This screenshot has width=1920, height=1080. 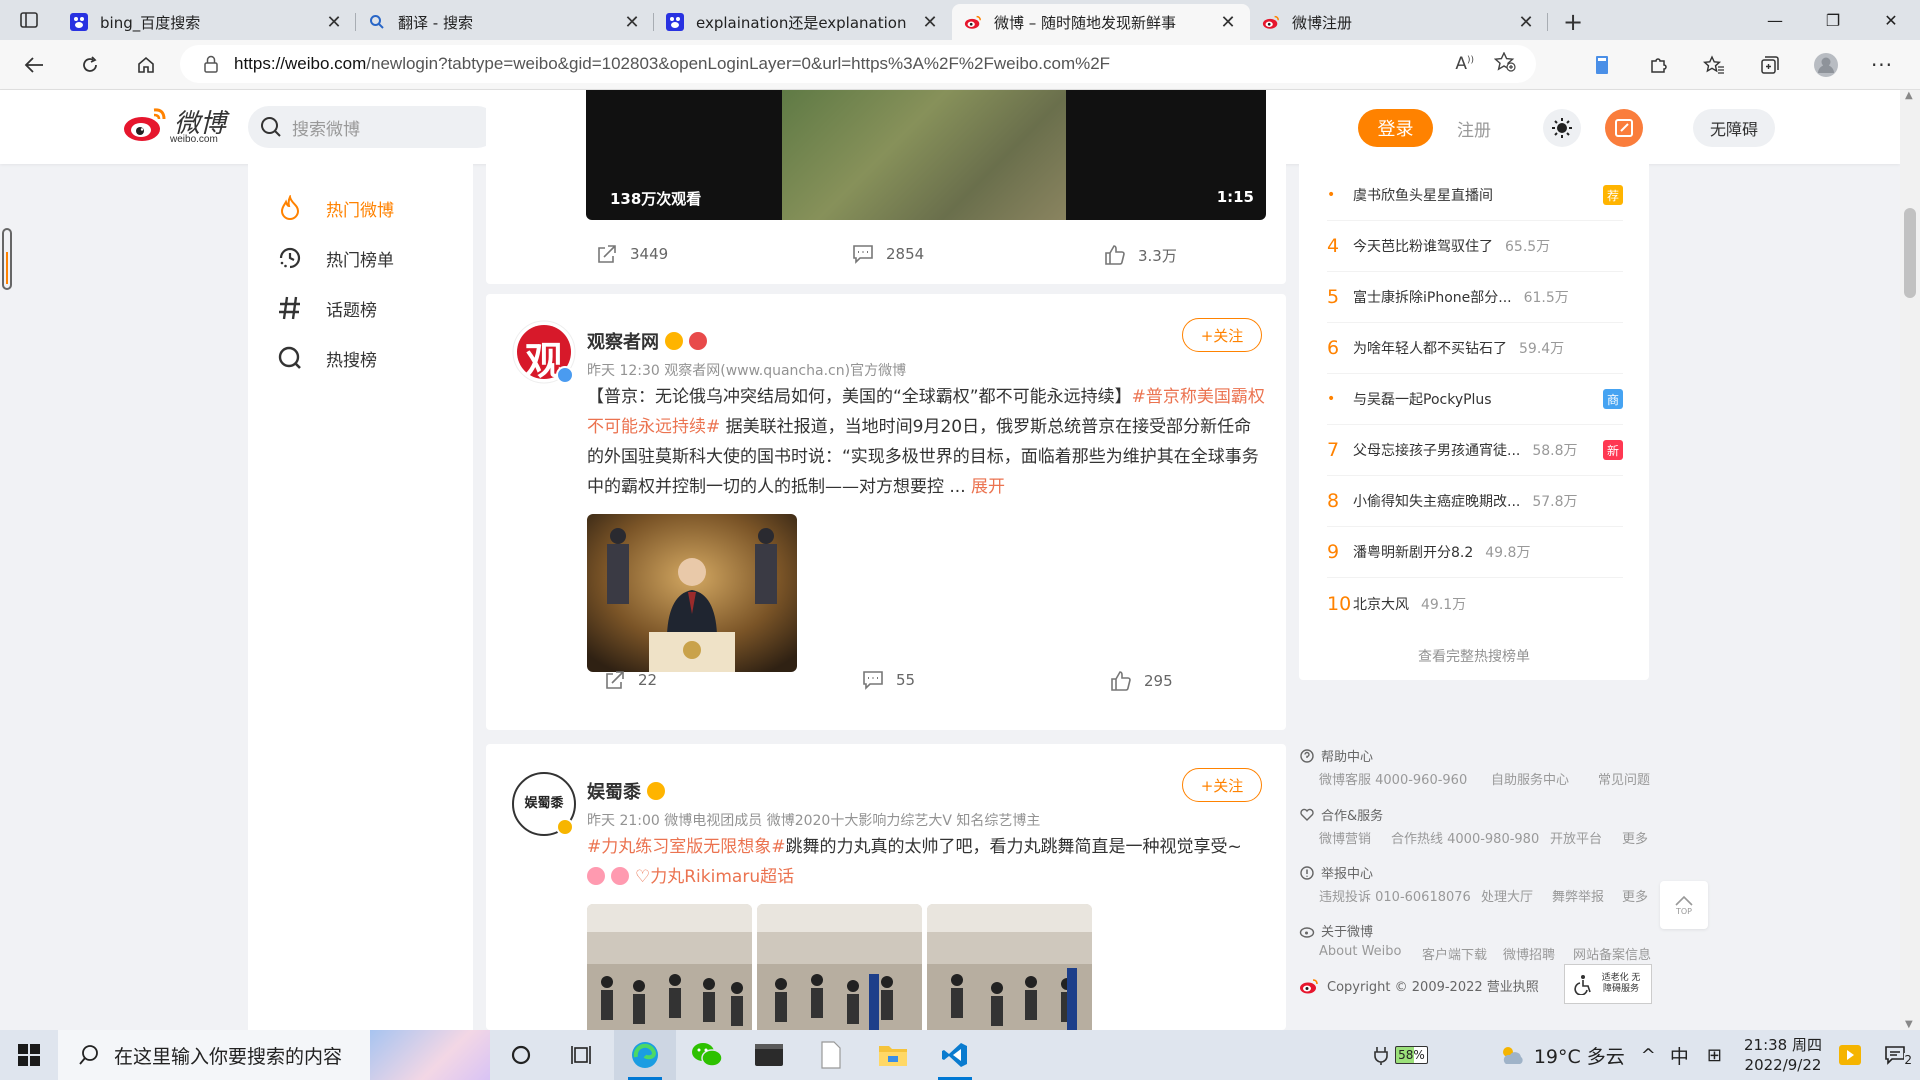 I want to click on taskbar-vscode, so click(x=955, y=1055).